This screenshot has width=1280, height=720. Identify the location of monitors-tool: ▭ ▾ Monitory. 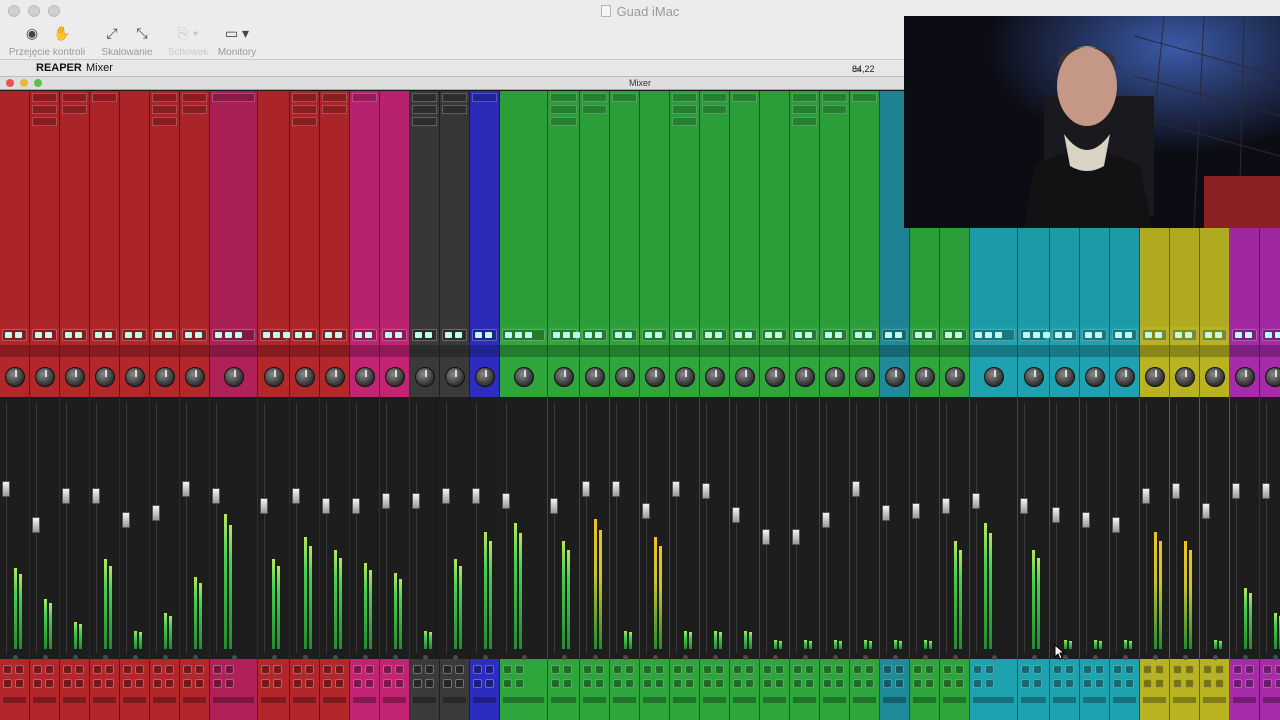
(237, 40).